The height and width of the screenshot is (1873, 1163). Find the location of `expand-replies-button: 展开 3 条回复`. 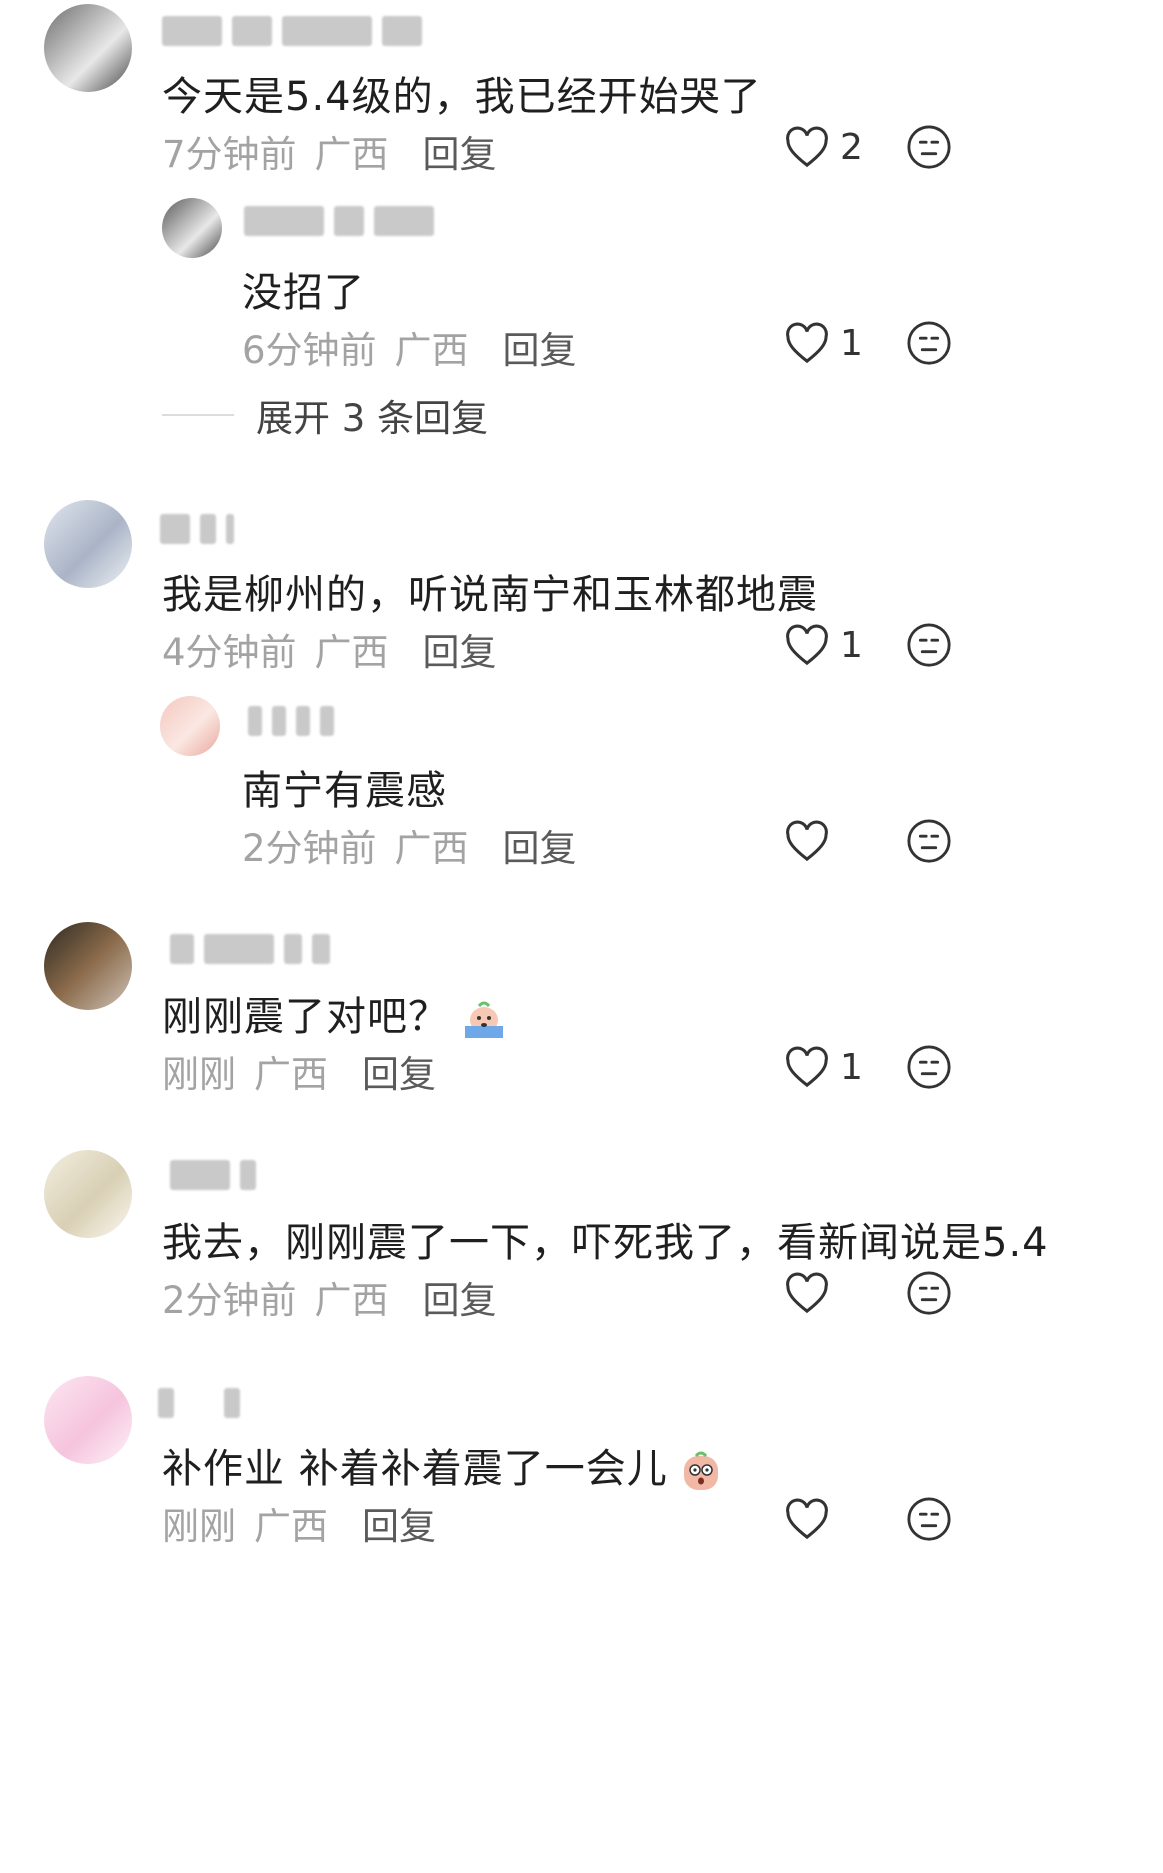

expand-replies-button: 展开 3 条回复 is located at coordinates (325, 415).